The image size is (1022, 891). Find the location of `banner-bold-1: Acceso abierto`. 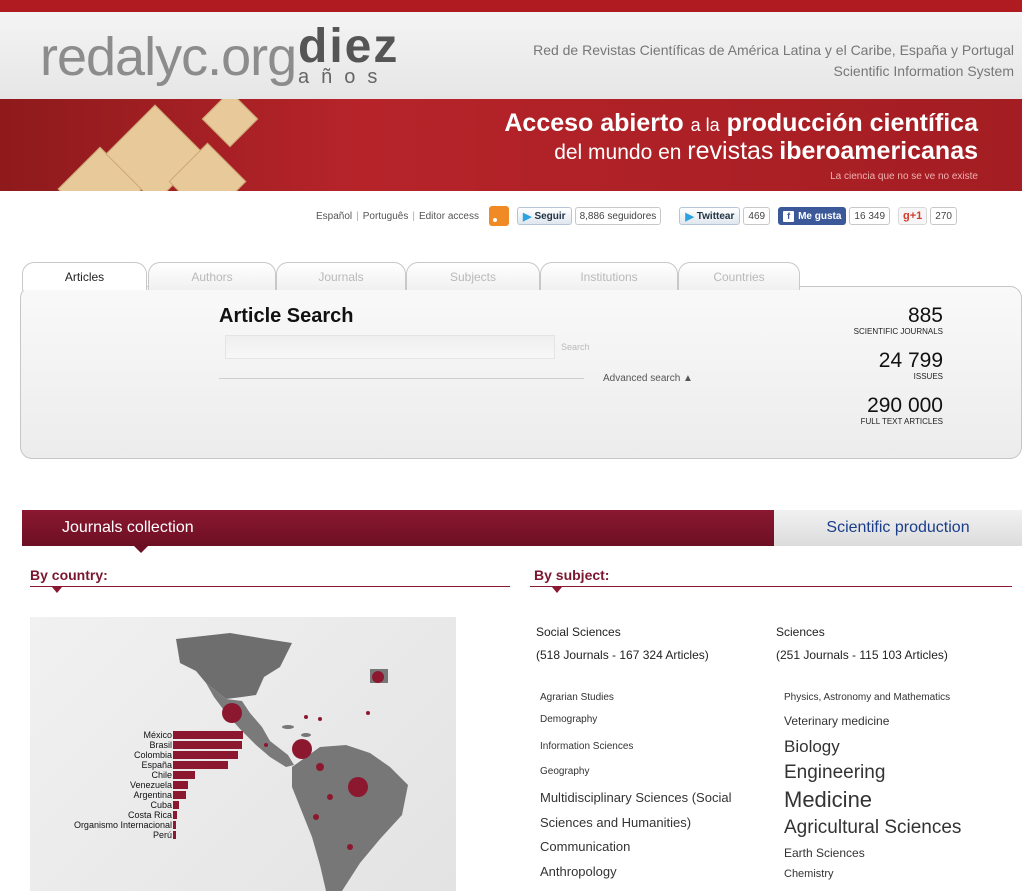

banner-bold-1: Acceso abierto is located at coordinates (594, 123).